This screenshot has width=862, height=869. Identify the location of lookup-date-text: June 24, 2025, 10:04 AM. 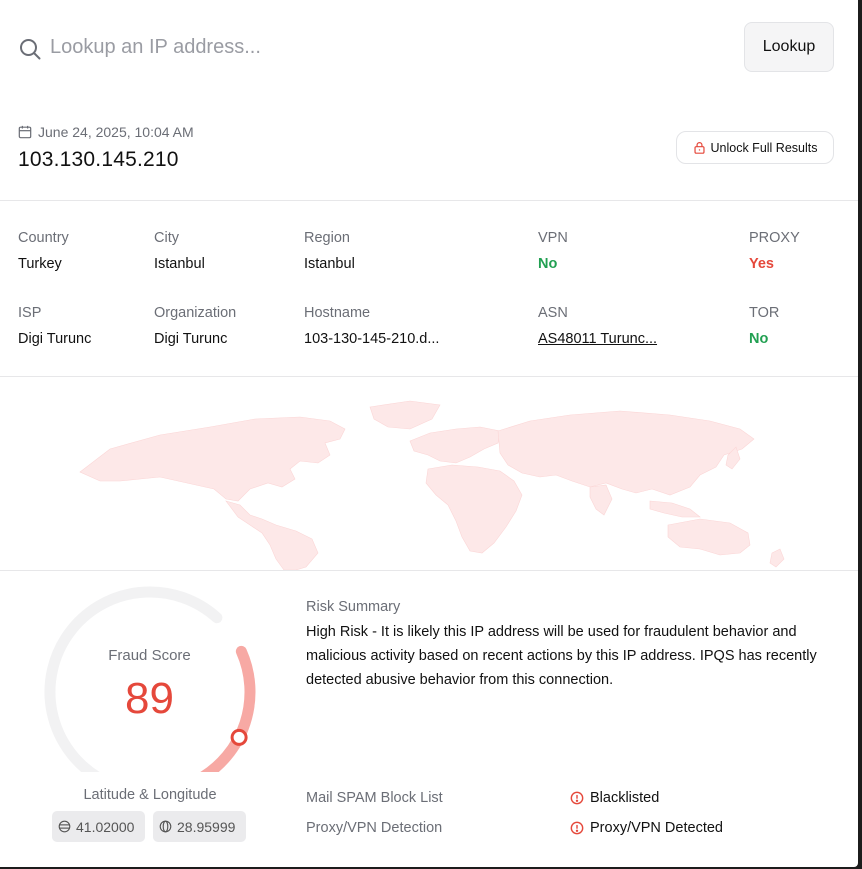
(116, 132).